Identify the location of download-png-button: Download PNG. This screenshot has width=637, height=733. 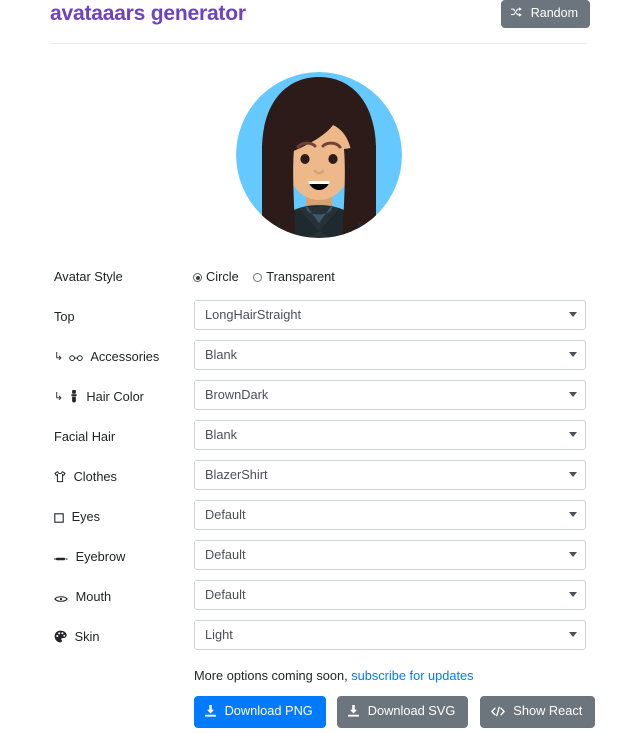
(260, 712).